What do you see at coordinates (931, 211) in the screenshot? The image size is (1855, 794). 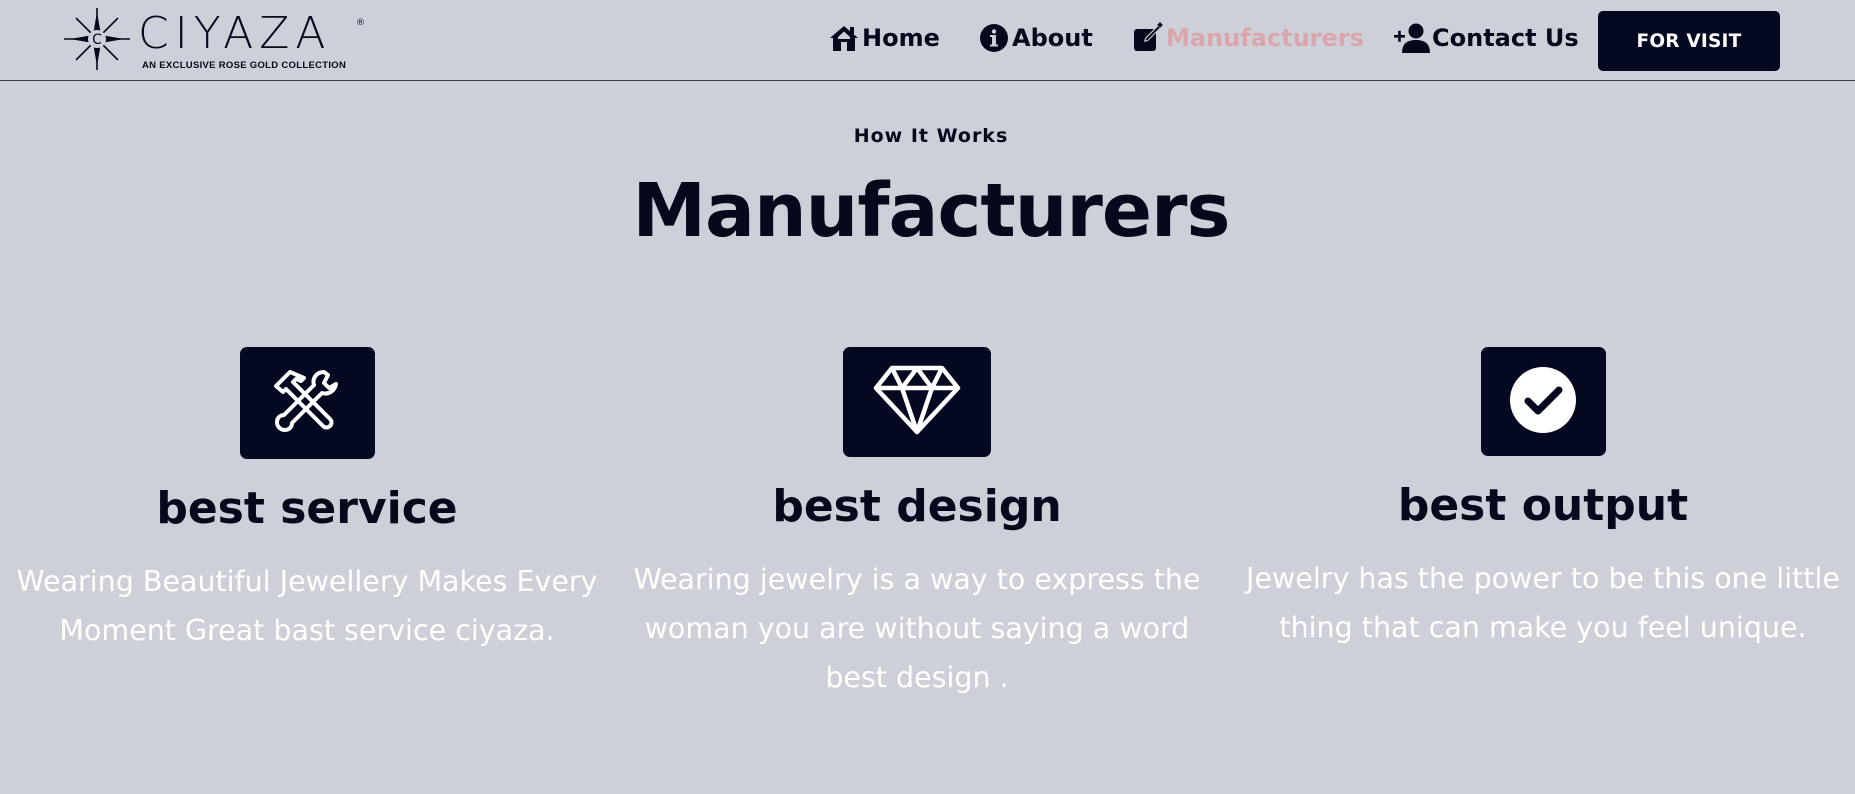 I see `section-title: Manufacturers` at bounding box center [931, 211].